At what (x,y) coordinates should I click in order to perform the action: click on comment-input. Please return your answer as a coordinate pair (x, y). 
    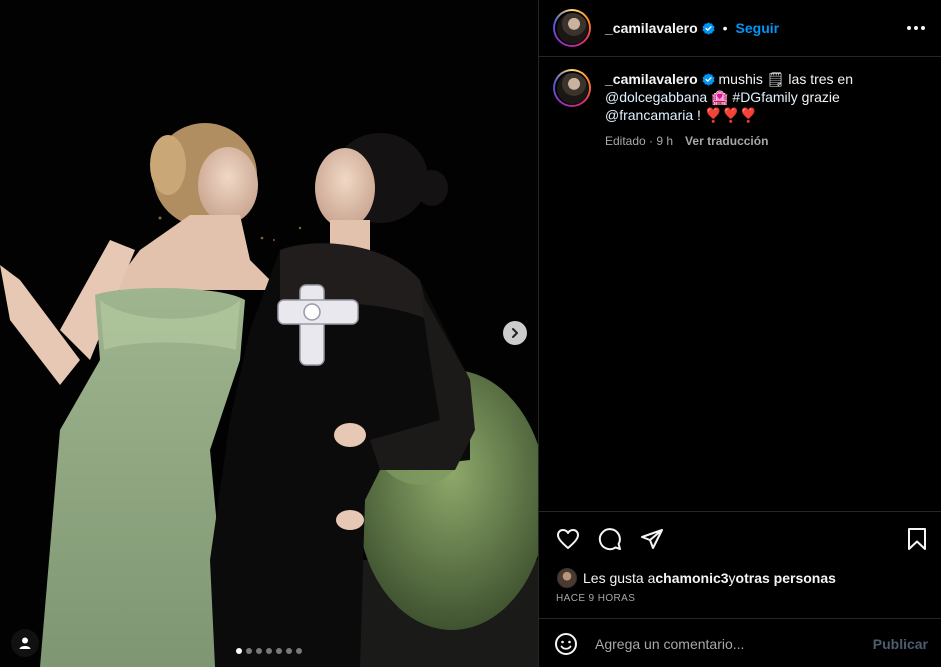
    Looking at the image, I should click on (734, 643).